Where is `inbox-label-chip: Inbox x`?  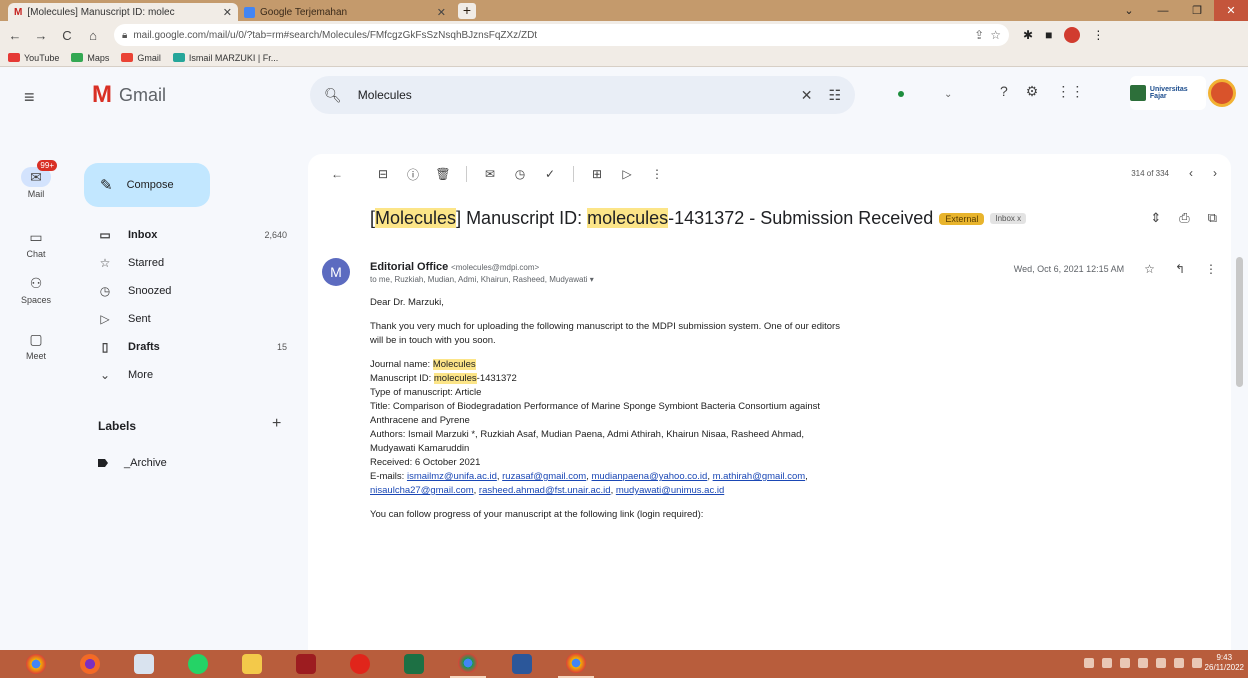 inbox-label-chip: Inbox x is located at coordinates (1008, 218).